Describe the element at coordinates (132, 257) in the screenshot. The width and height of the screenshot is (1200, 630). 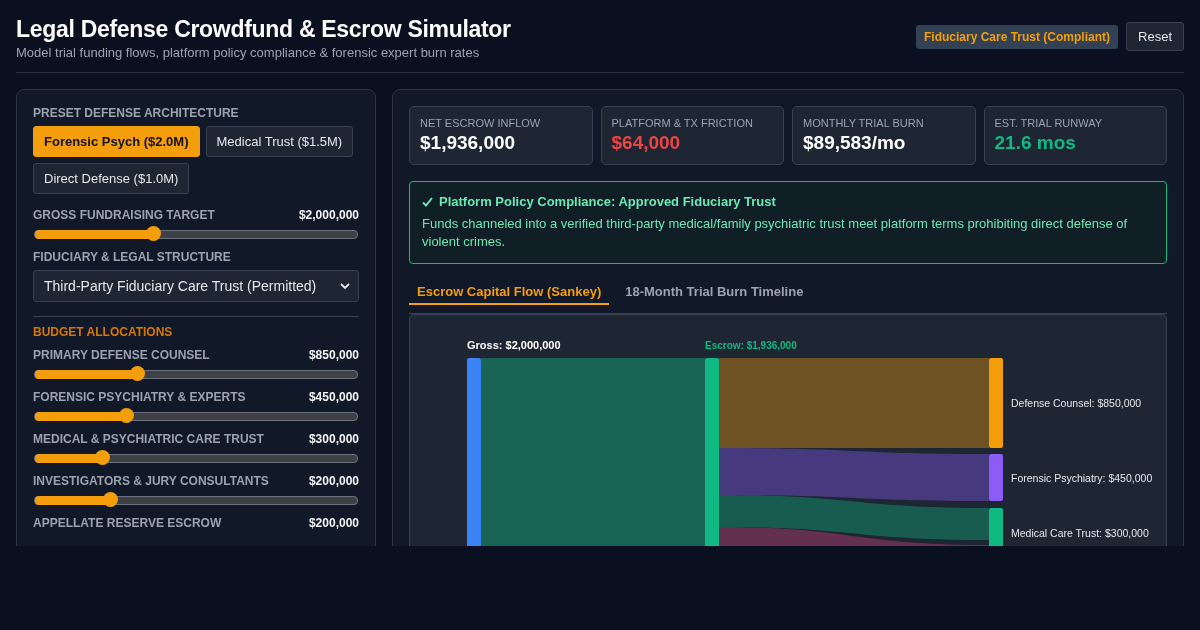
I see `field-label: FIDUCIARY & LEGAL STRUCTURE` at that location.